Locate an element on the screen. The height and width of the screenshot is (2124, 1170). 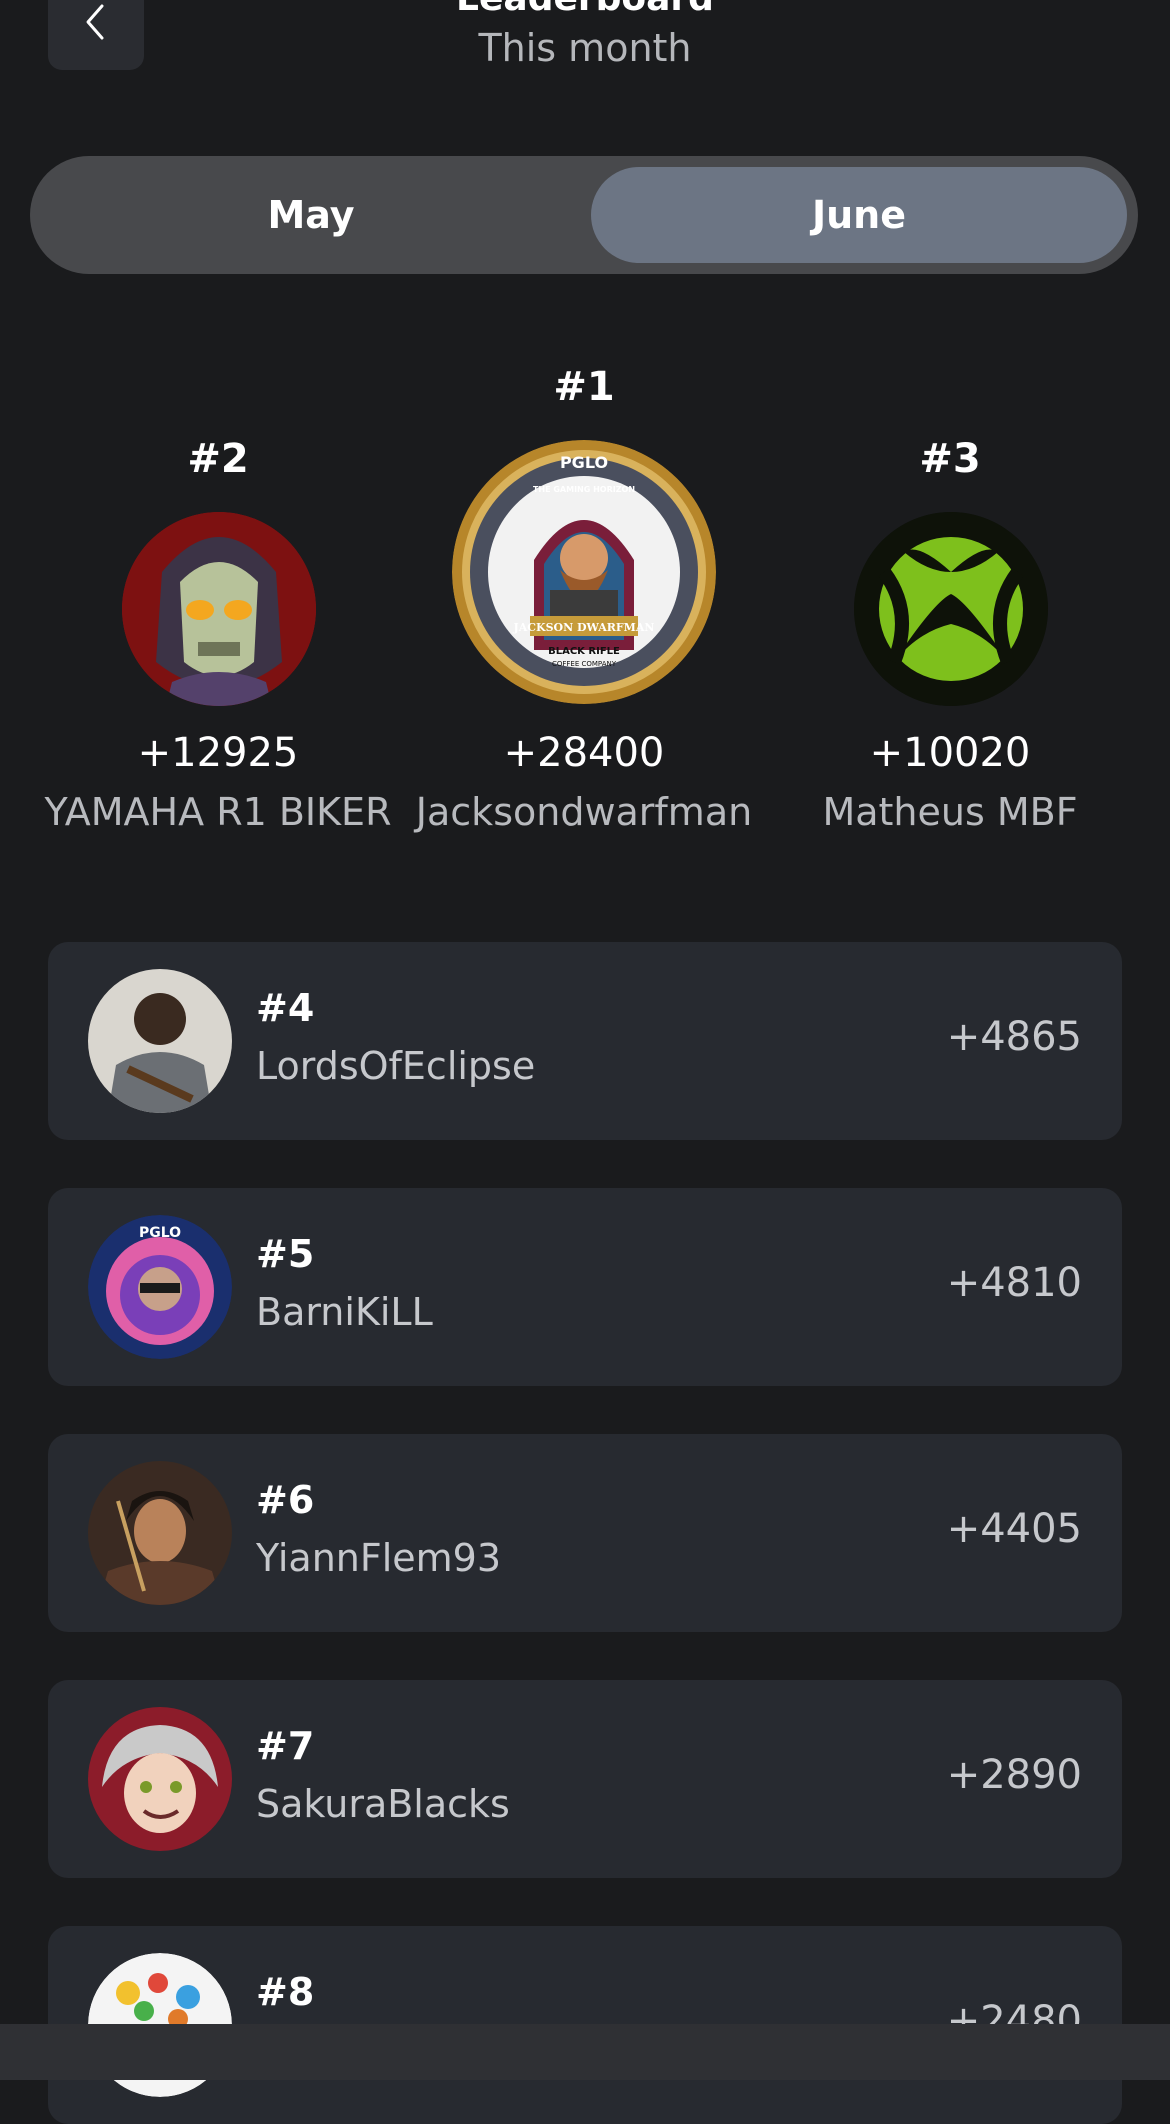
page-title: Leaderboard is located at coordinates (585, 9).